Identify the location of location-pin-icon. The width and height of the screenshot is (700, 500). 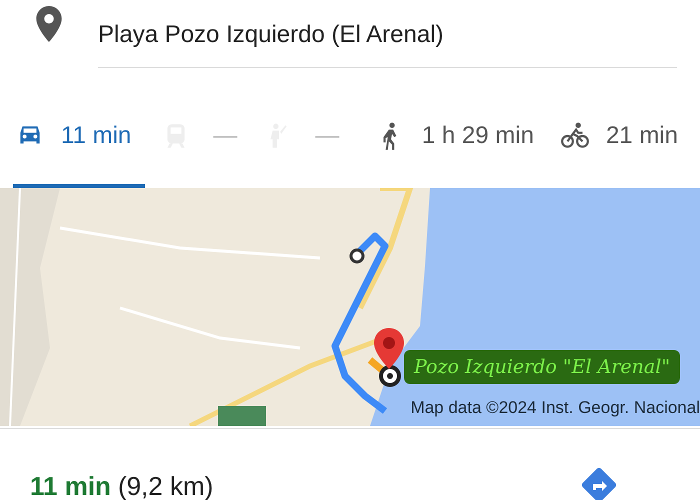
(49, 24).